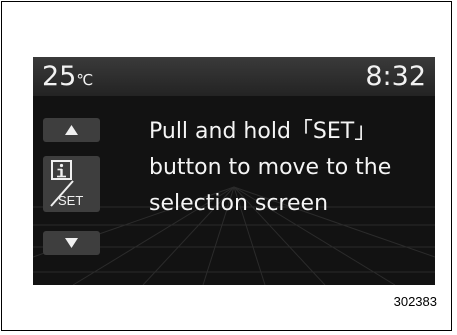 The height and width of the screenshot is (335, 457). What do you see at coordinates (66, 184) in the screenshot?
I see `info-set-icon: SET` at bounding box center [66, 184].